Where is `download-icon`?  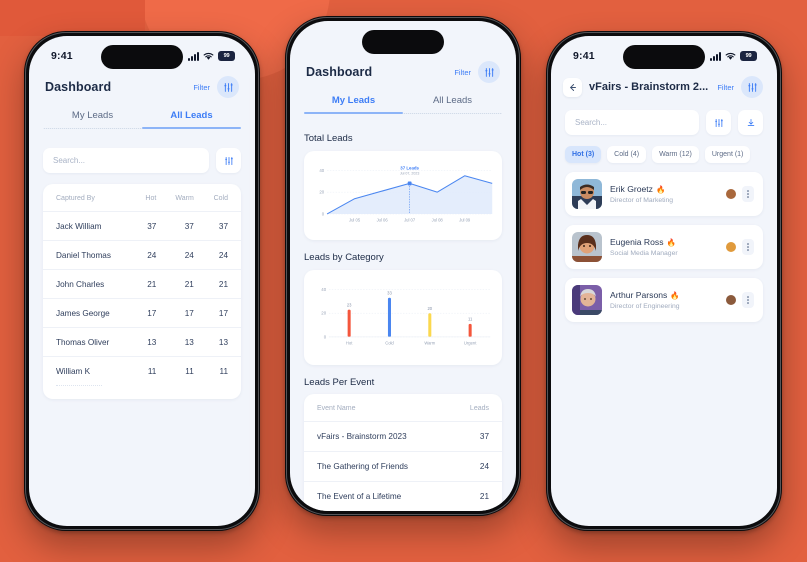
download-icon is located at coordinates (750, 122).